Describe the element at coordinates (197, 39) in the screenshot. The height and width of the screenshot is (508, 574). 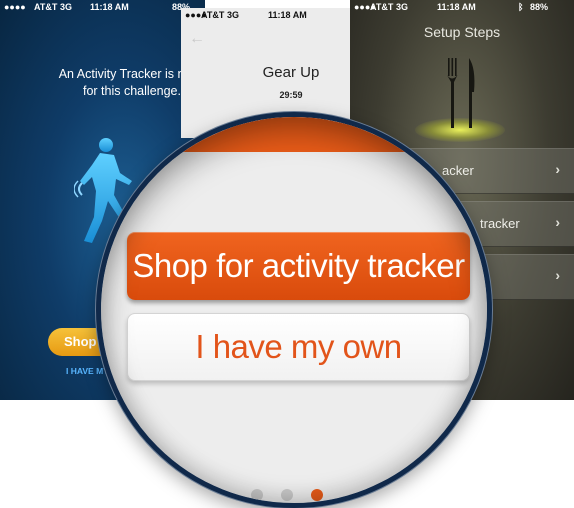
I see `left-arrow-icon: ←` at that location.